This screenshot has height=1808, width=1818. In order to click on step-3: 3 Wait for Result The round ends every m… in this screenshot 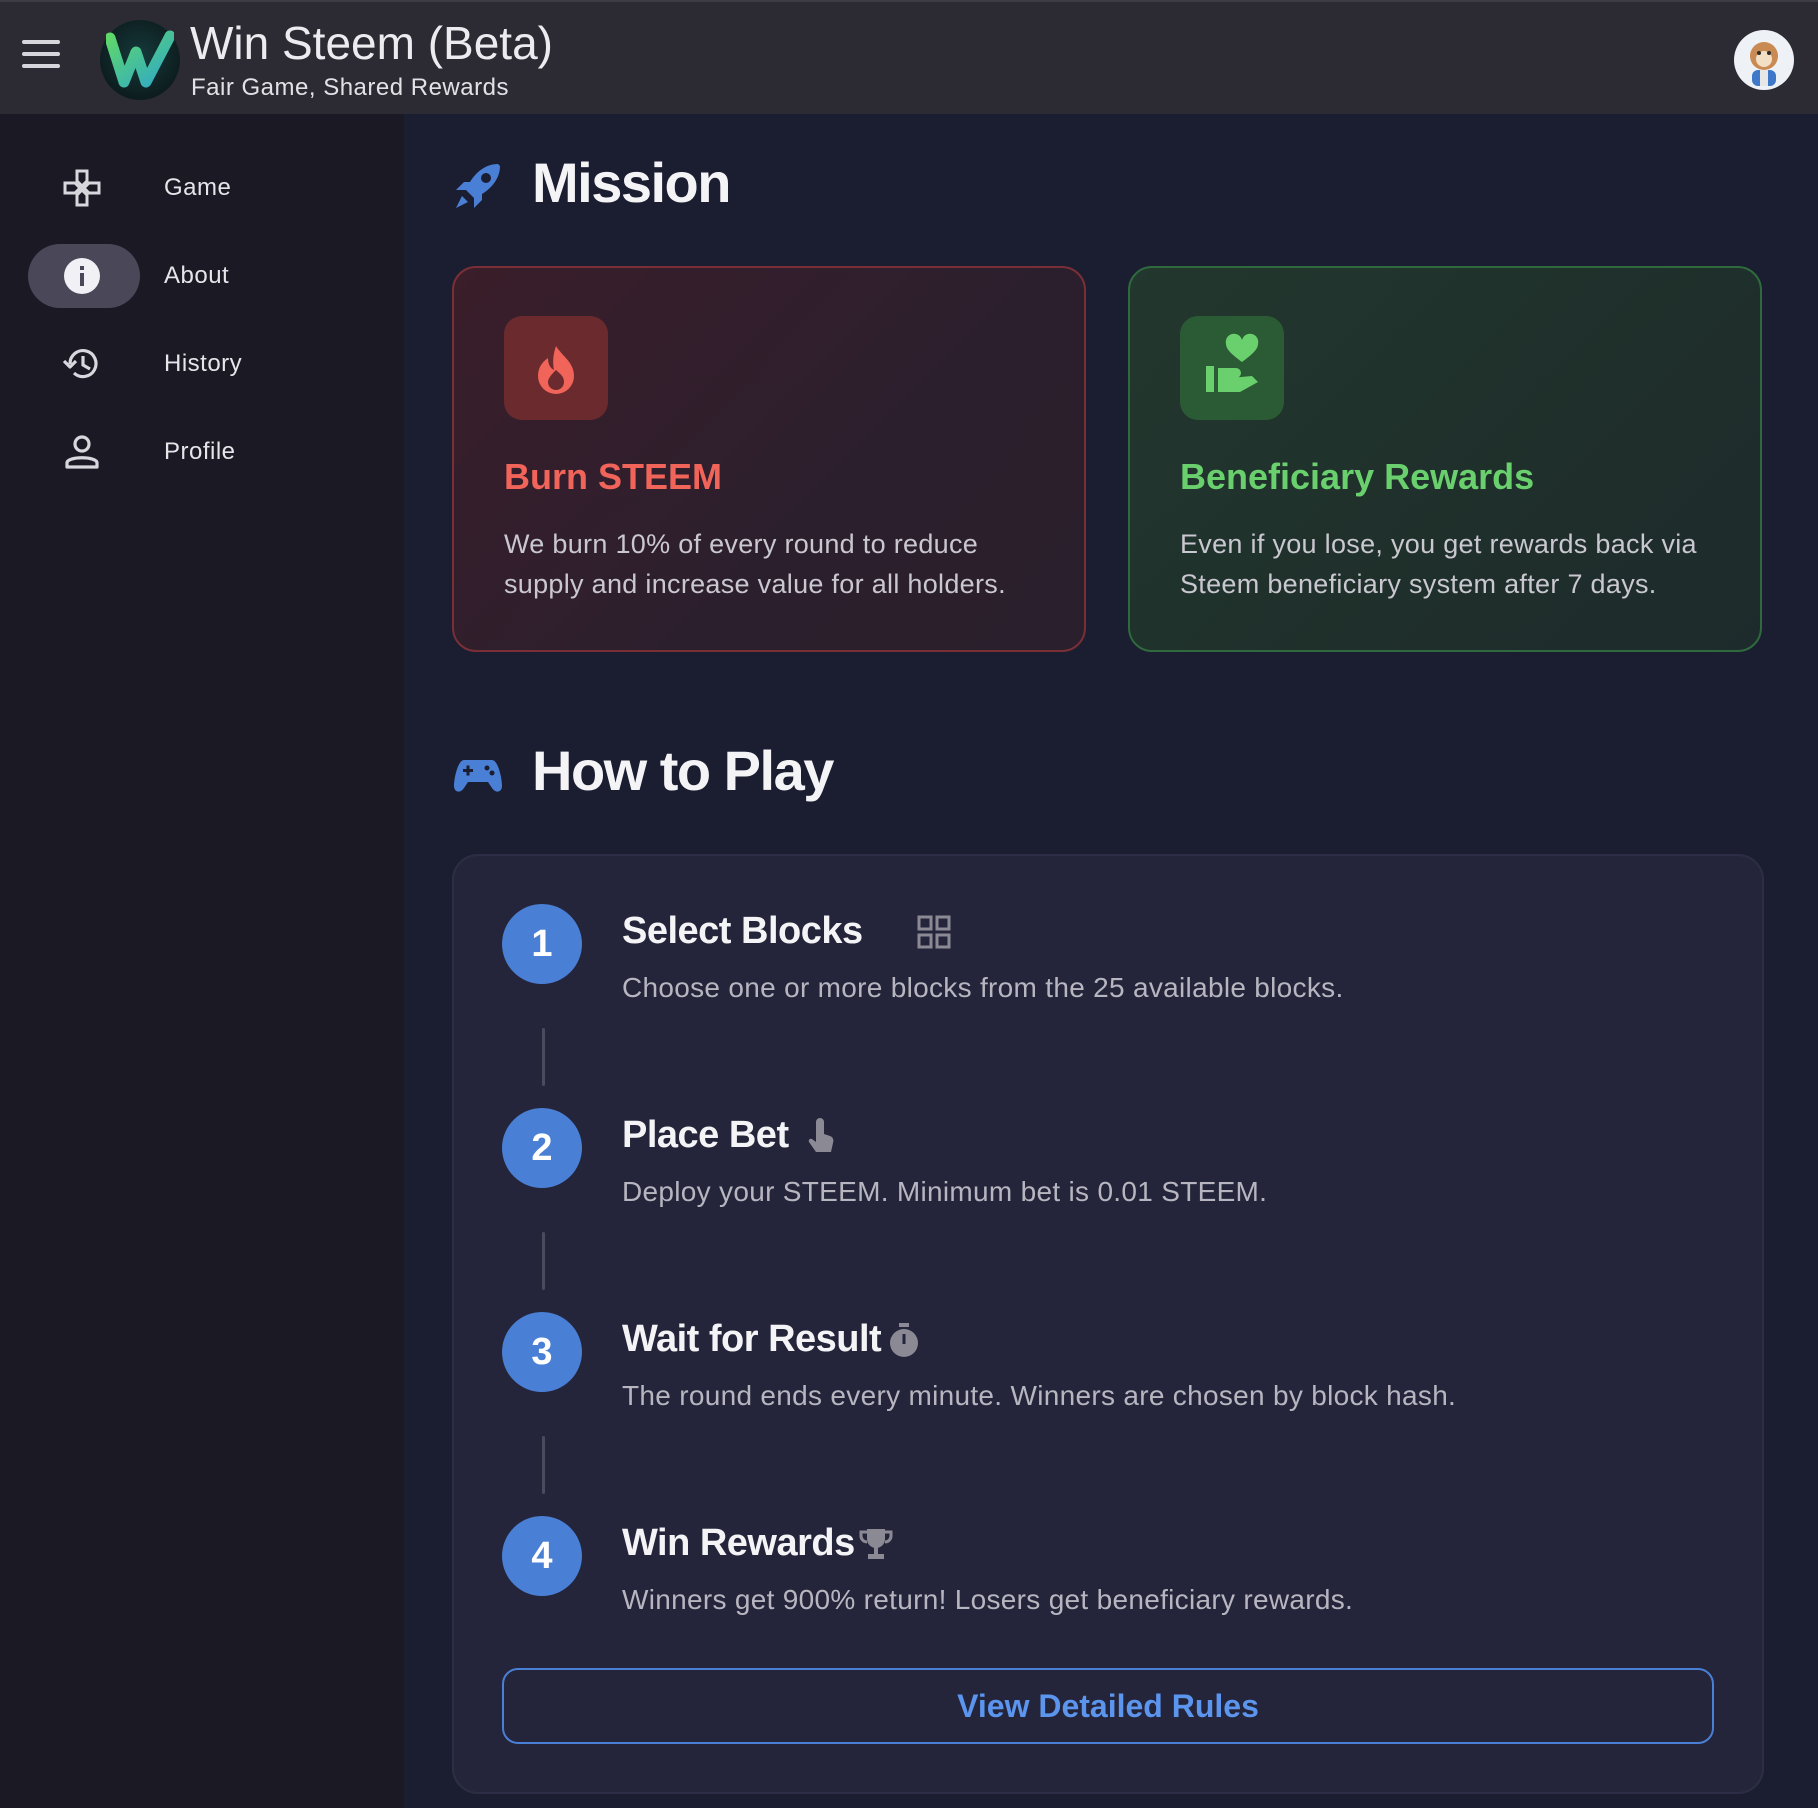, I will do `click(1102, 1387)`.